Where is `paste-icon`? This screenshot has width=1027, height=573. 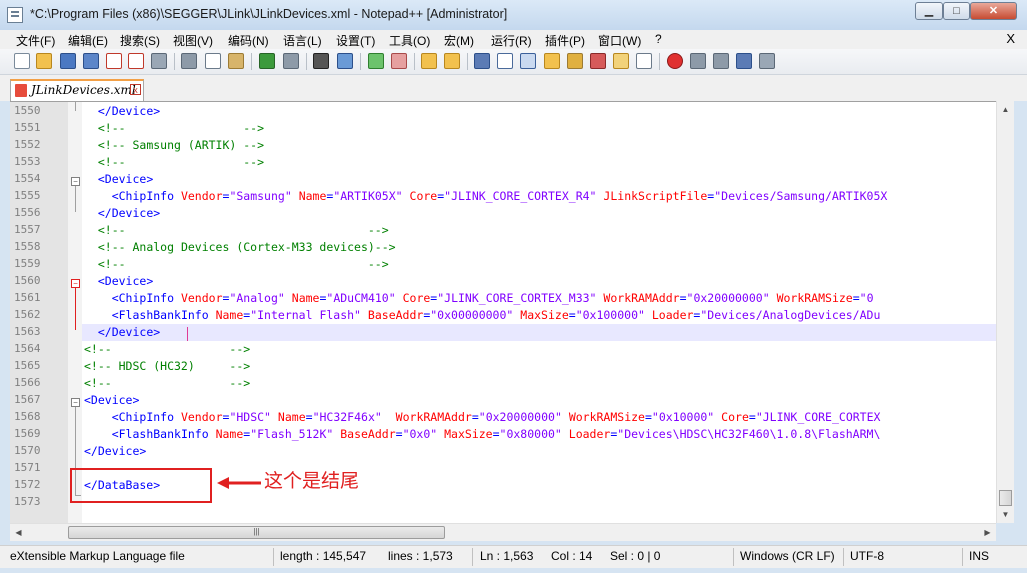
paste-icon is located at coordinates (236, 61).